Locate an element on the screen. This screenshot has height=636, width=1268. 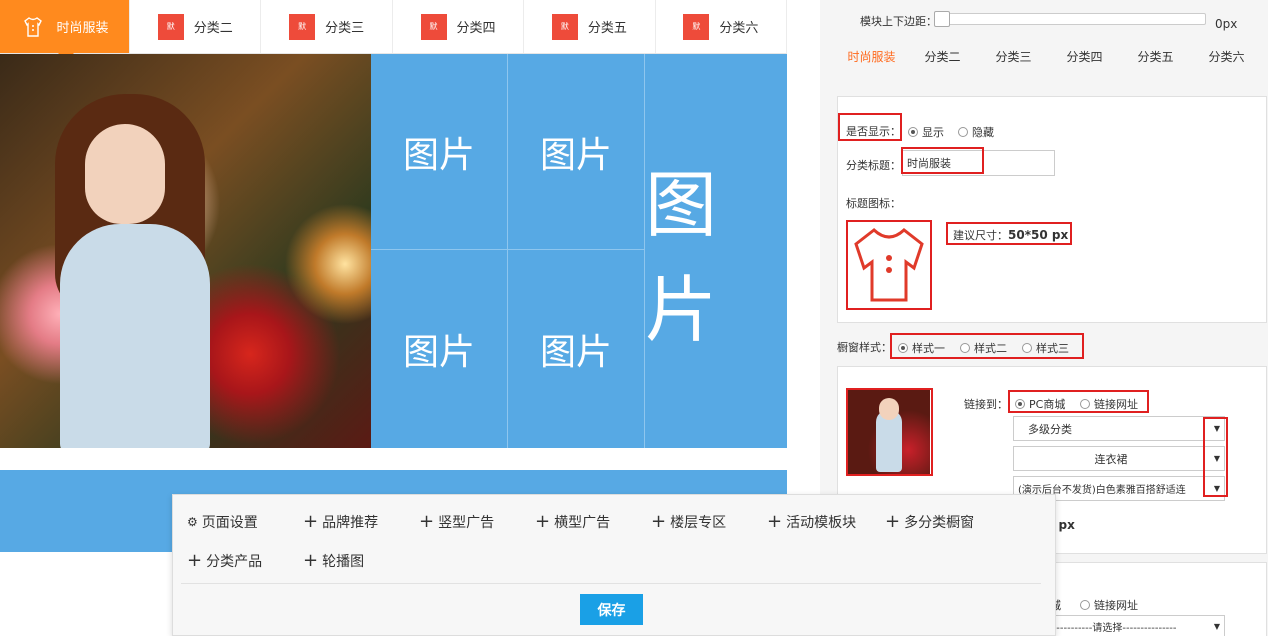
tab-category-4: 默 分类四 is located at coordinates (459, 26).